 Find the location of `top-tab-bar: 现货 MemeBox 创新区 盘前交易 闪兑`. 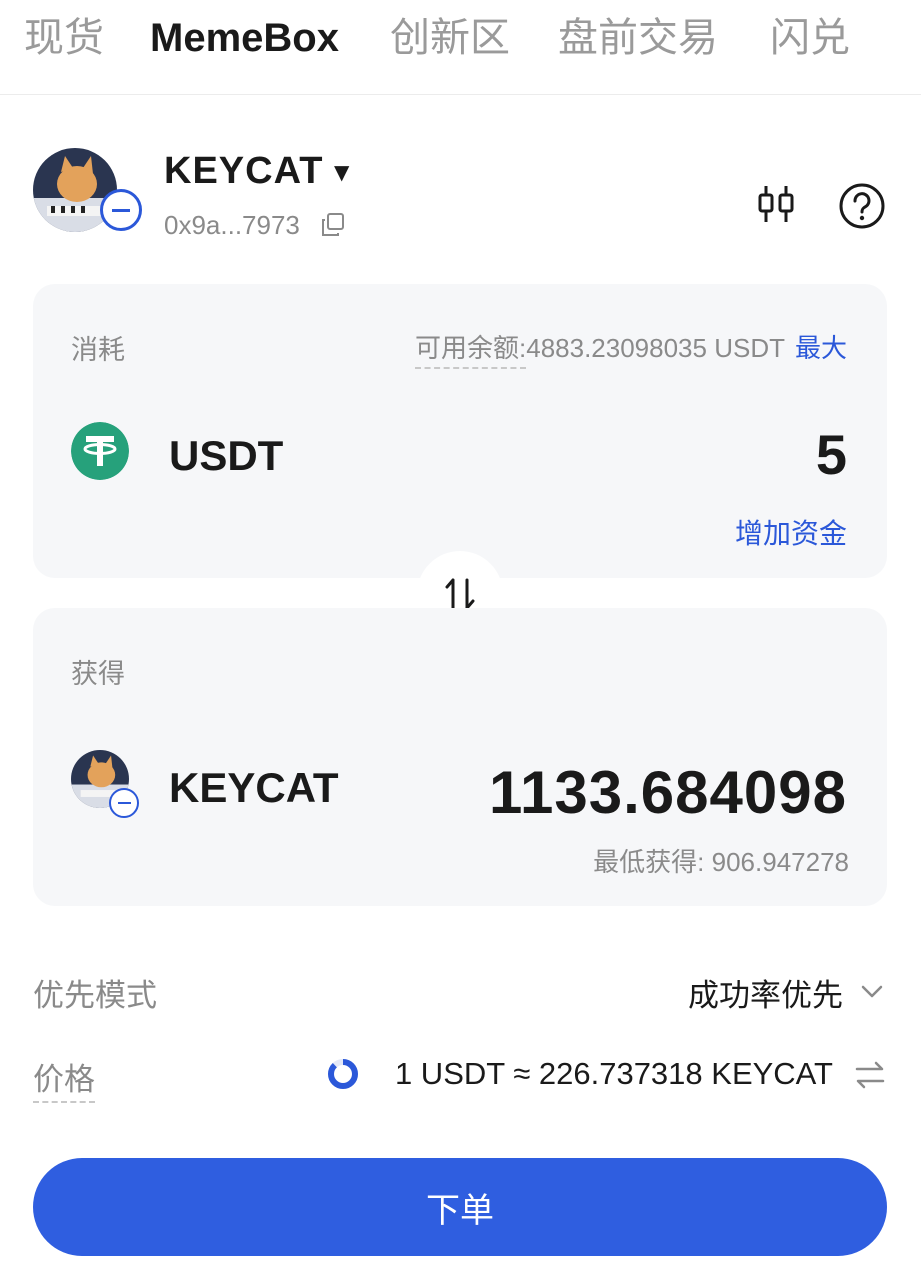

top-tab-bar: 现货 MemeBox 创新区 盘前交易 闪兑 is located at coordinates (460, 47).